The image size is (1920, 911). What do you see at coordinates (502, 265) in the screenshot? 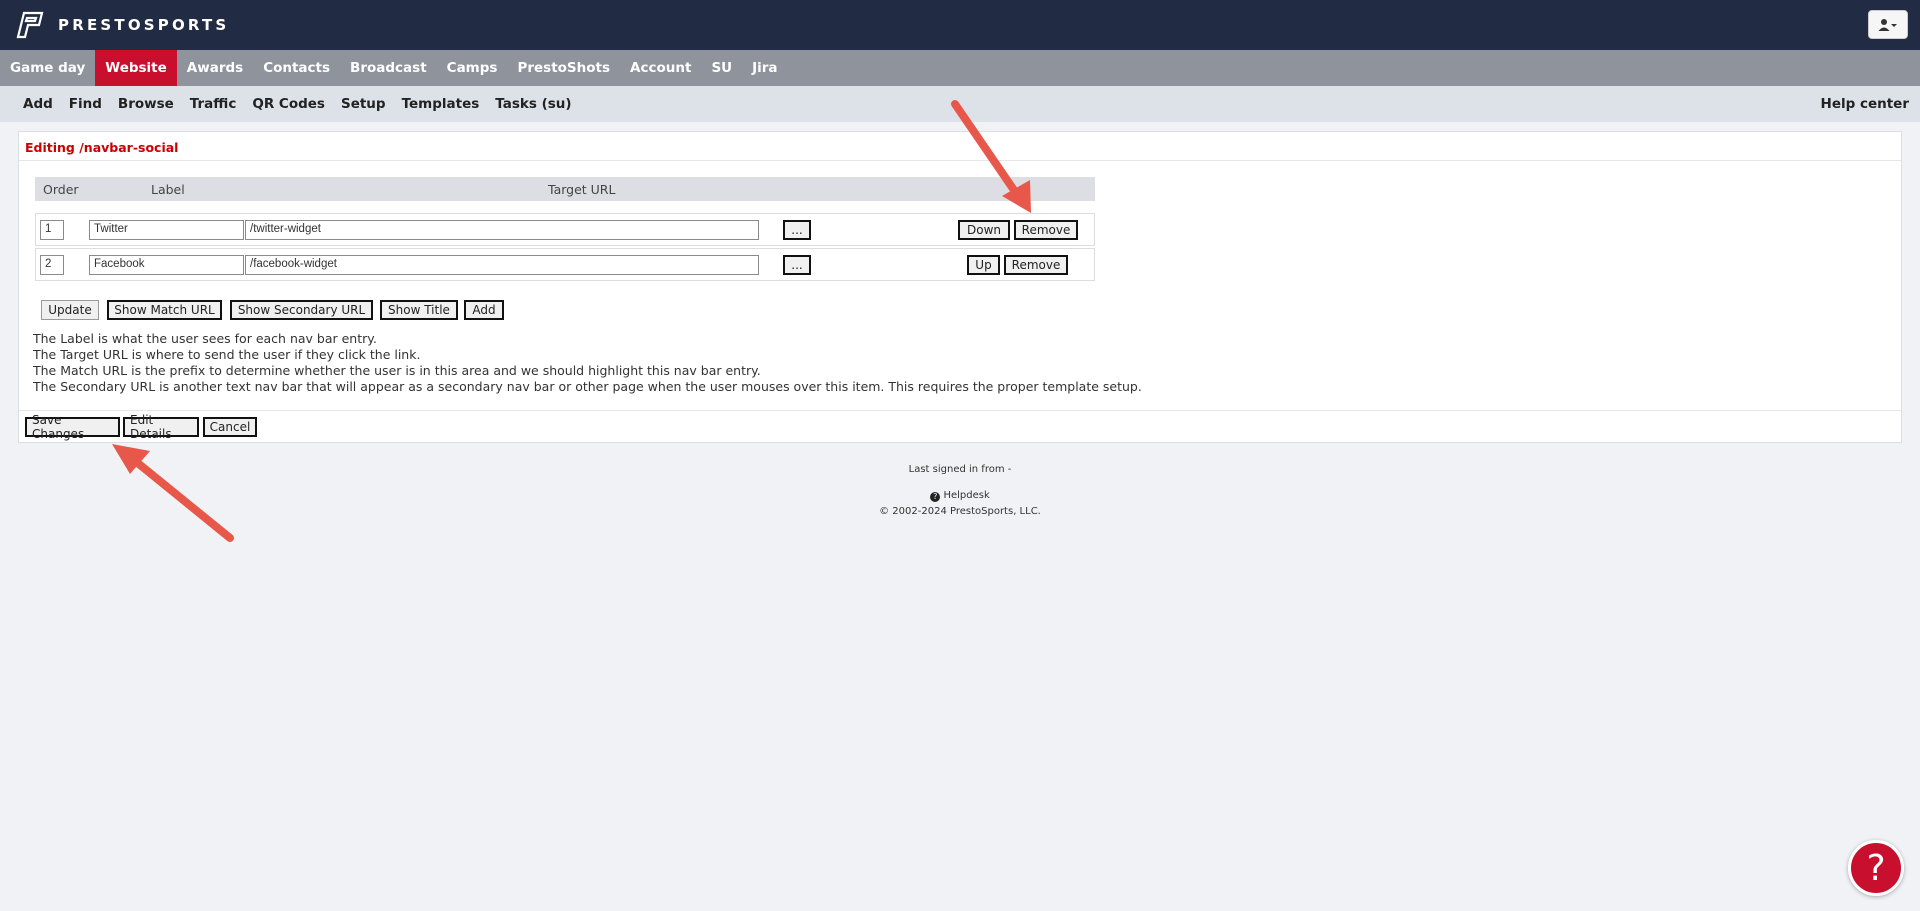
I see `target-url-input: /facebook-widget` at bounding box center [502, 265].